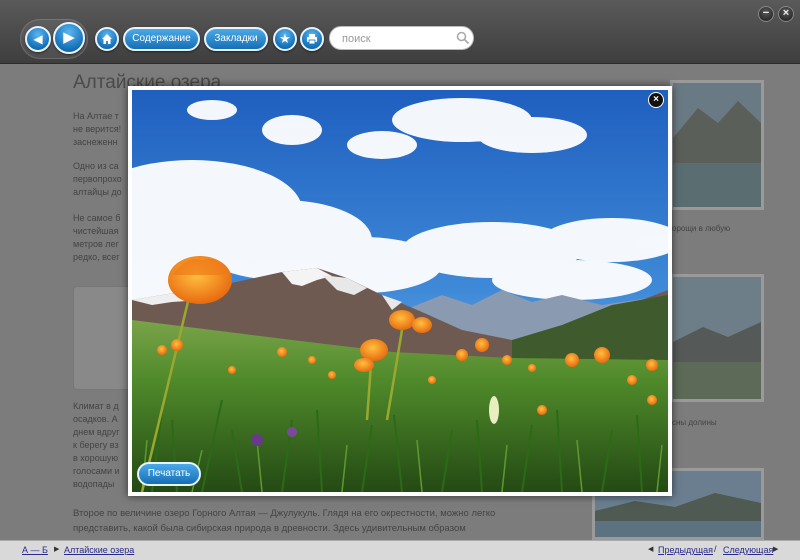 This screenshot has width=800, height=560. Describe the element at coordinates (57, 549) in the screenshot. I see `breadcrumb-arrow-icon: ▶` at that location.